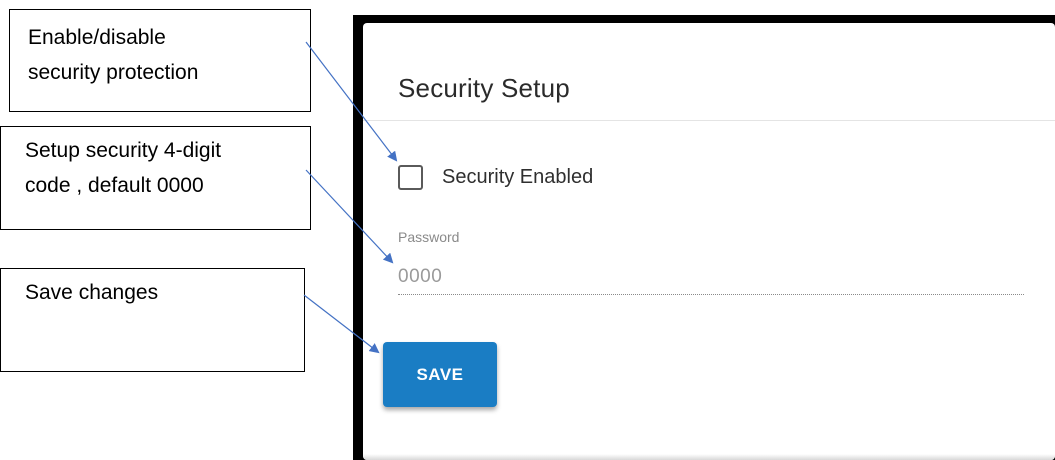  What do you see at coordinates (113, 72) in the screenshot?
I see `callout-security-line-2: security protection` at bounding box center [113, 72].